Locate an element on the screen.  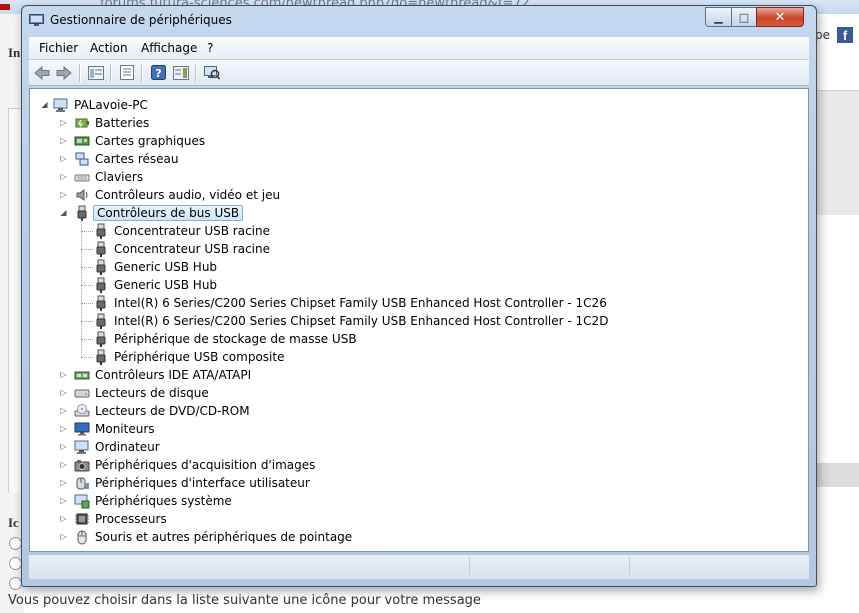
facebook-icon: f is located at coordinates (845, 35).